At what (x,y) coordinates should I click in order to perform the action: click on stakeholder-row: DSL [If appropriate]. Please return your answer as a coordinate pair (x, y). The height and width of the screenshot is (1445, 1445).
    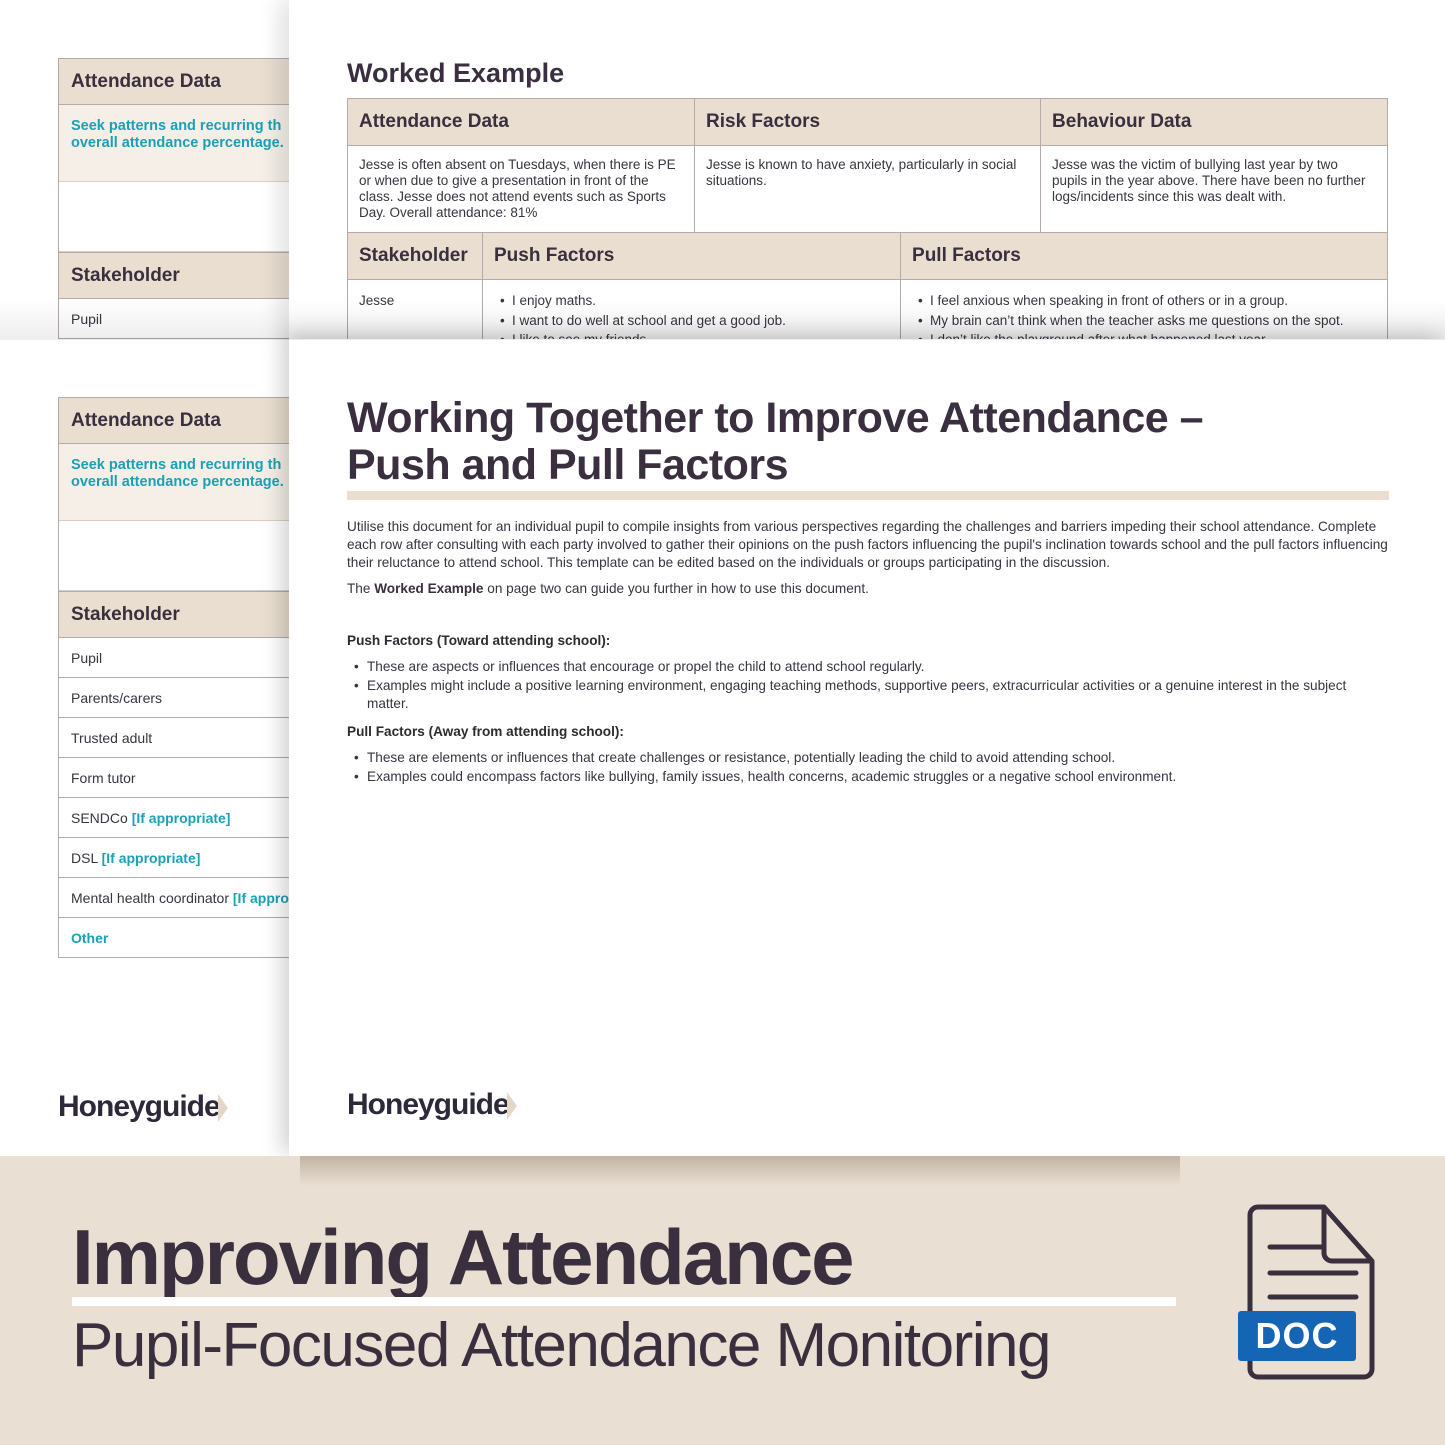
    Looking at the image, I should click on (179, 858).